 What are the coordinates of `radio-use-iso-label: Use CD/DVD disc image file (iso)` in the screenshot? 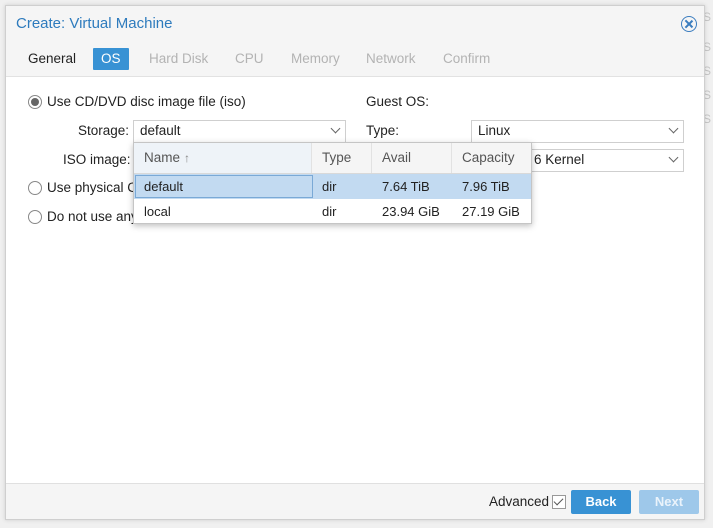 It's located at (146, 101).